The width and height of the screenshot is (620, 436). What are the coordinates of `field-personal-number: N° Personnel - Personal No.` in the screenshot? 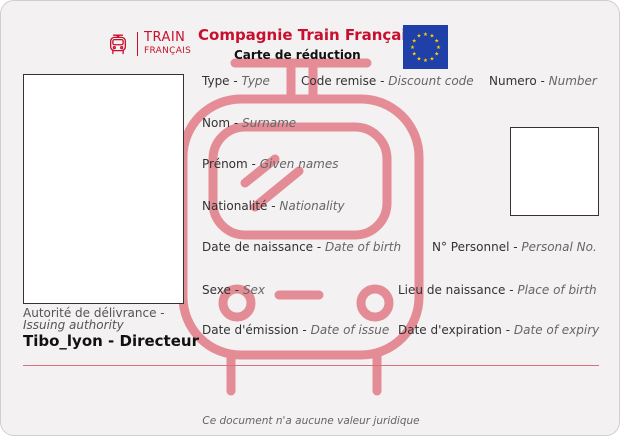 It's located at (514, 247).